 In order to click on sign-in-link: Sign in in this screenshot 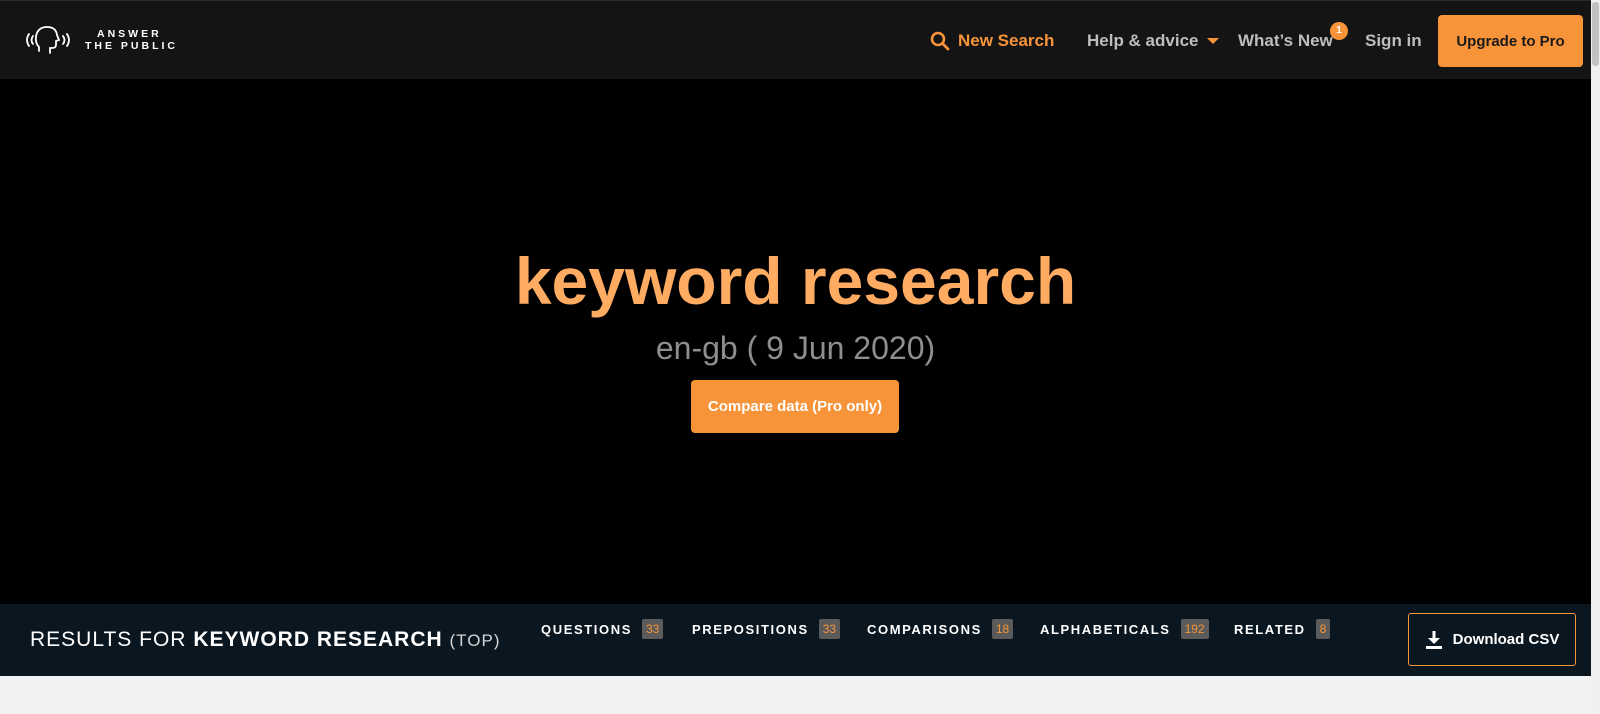, I will do `click(1393, 41)`.